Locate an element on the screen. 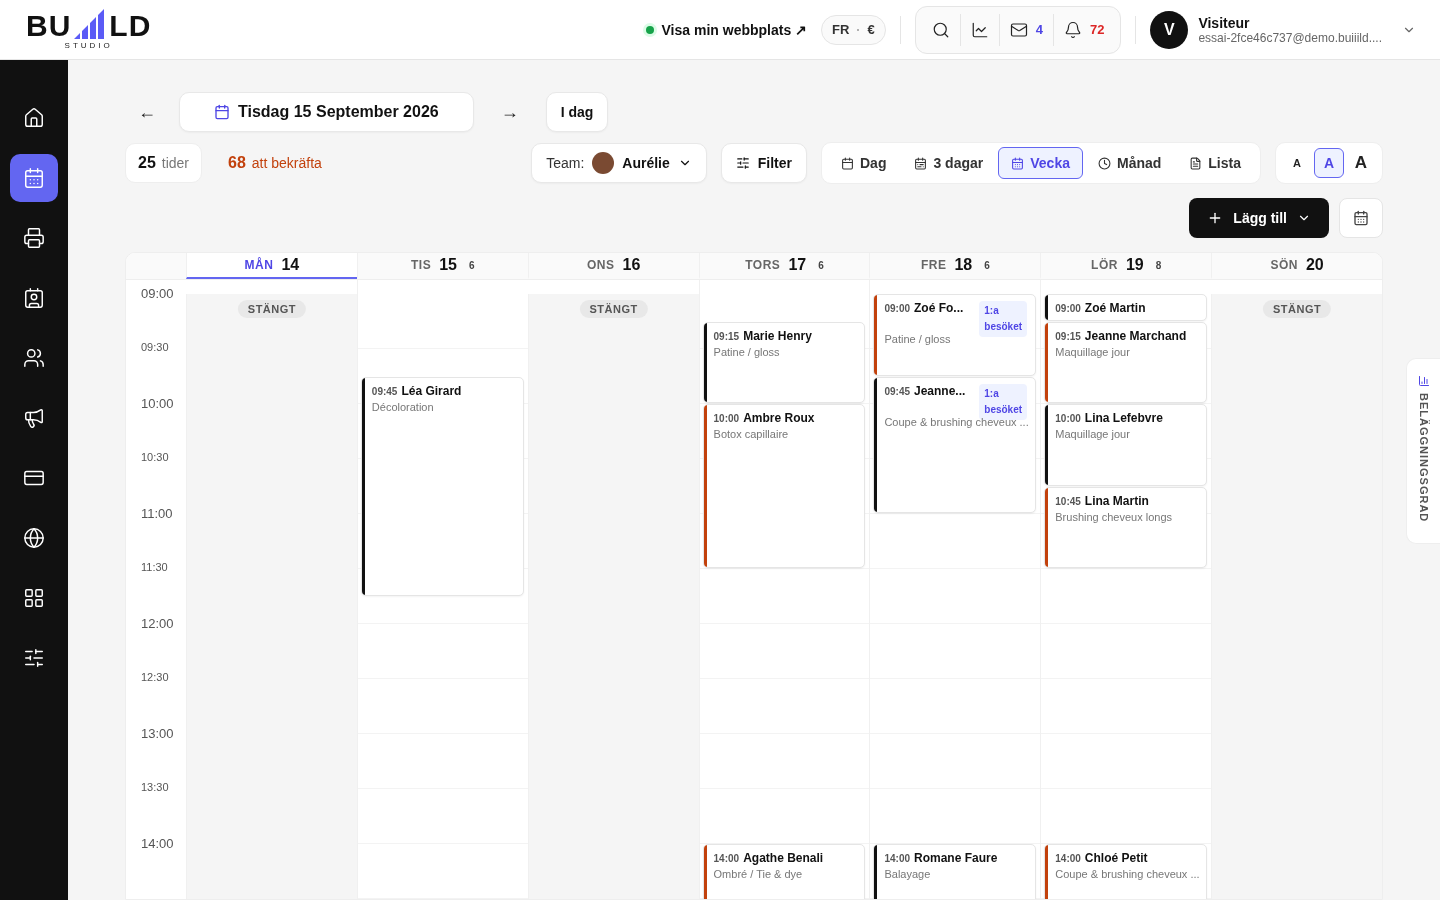 Image resolution: width=1440 pixels, height=900 pixels. user-avatar: V is located at coordinates (1169, 29).